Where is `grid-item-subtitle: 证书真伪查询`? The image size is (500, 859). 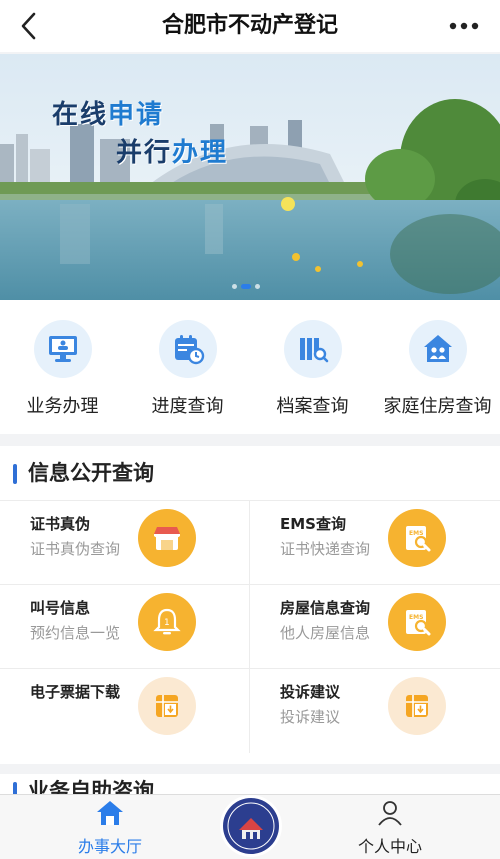
grid-item-subtitle: 证书真伪查询 is located at coordinates (75, 549).